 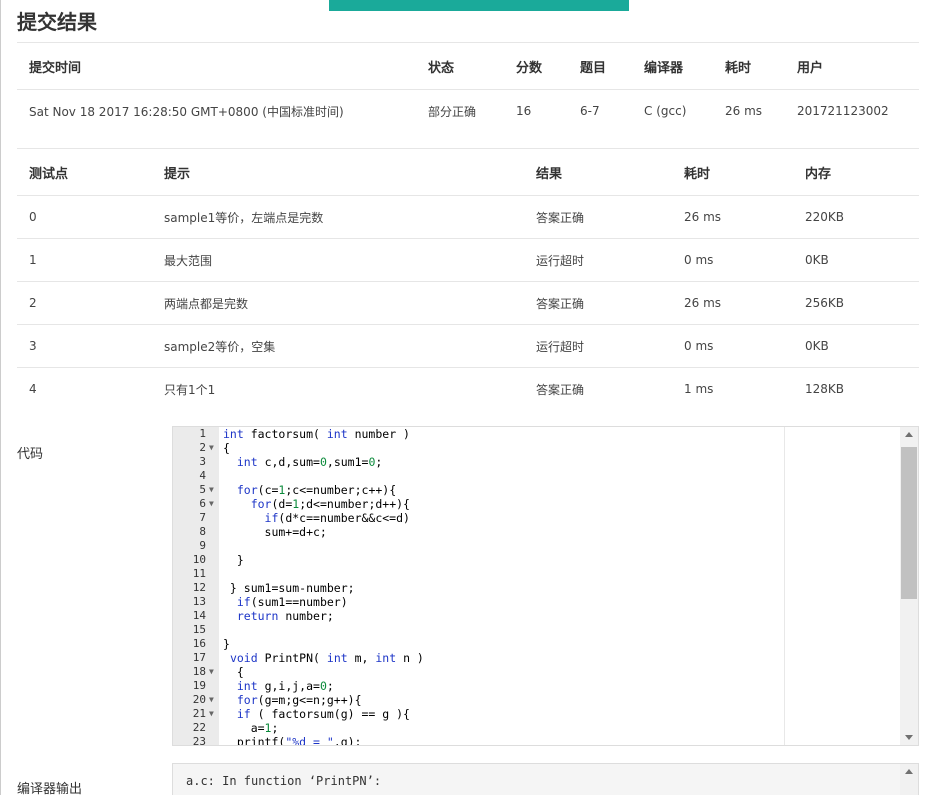 What do you see at coordinates (202, 531) in the screenshot?
I see `line-number: 8` at bounding box center [202, 531].